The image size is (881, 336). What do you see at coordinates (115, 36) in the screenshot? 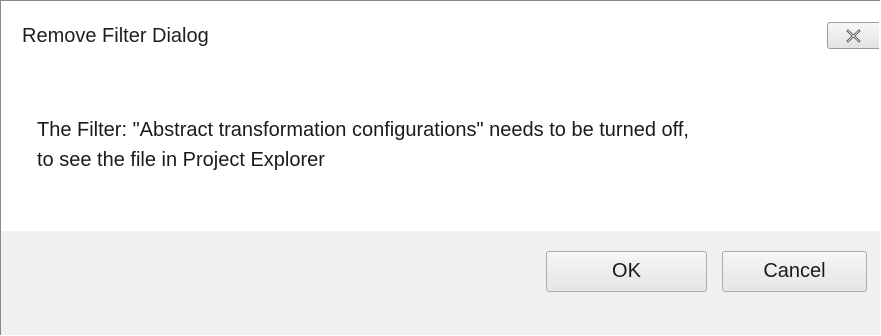
I see `window-title: Remove Filter Dialog` at bounding box center [115, 36].